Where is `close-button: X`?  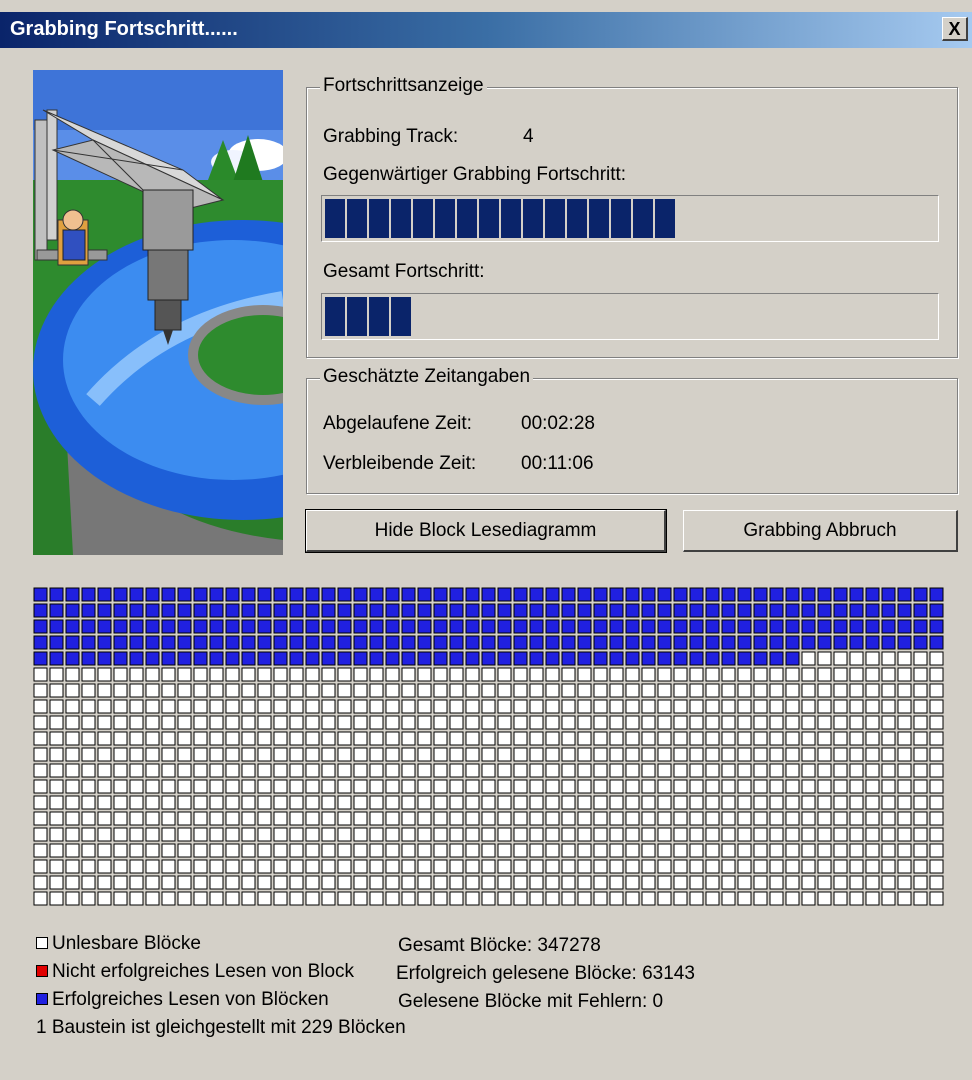 close-button: X is located at coordinates (955, 29).